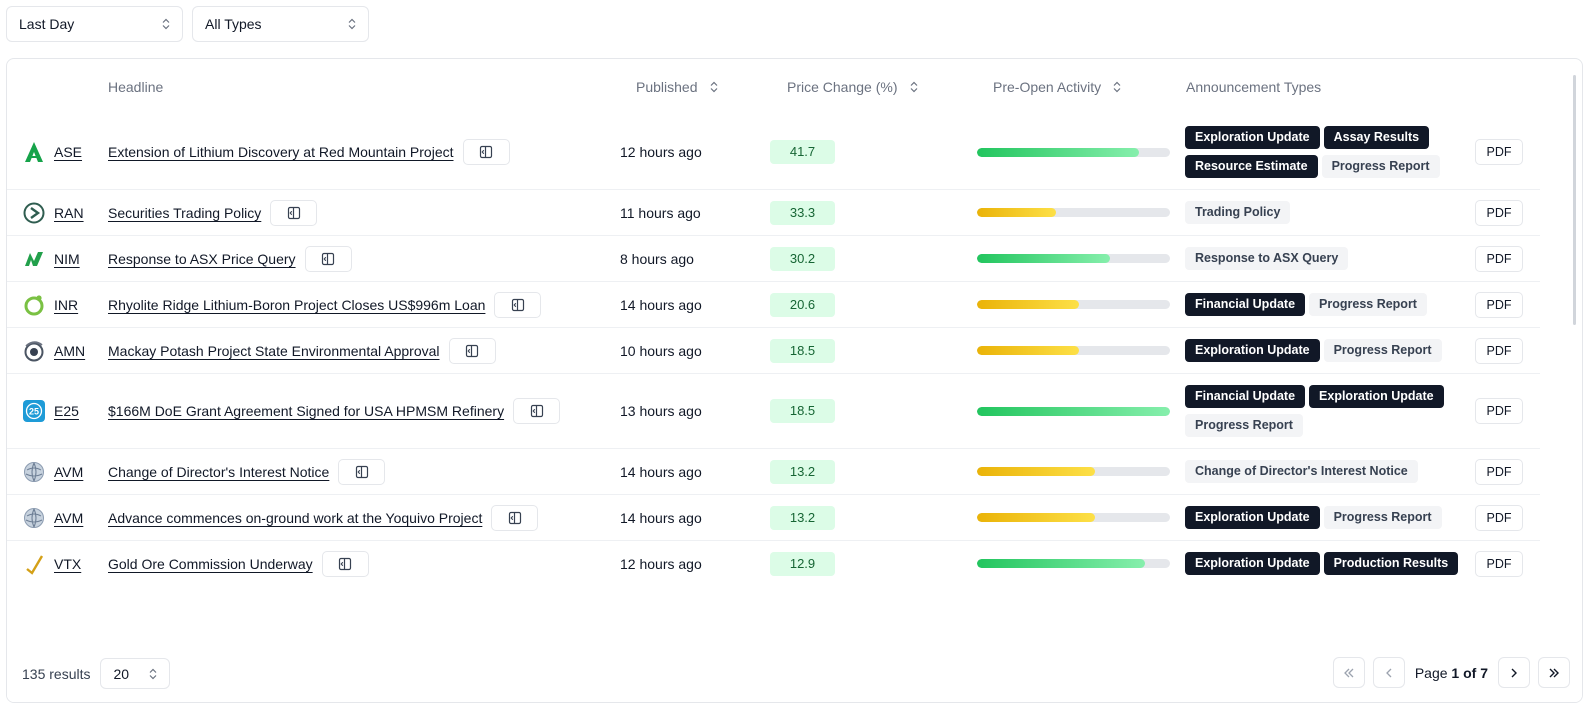  Describe the element at coordinates (1251, 166) in the screenshot. I see `announcement-type-tag: Resource Estimate` at that location.